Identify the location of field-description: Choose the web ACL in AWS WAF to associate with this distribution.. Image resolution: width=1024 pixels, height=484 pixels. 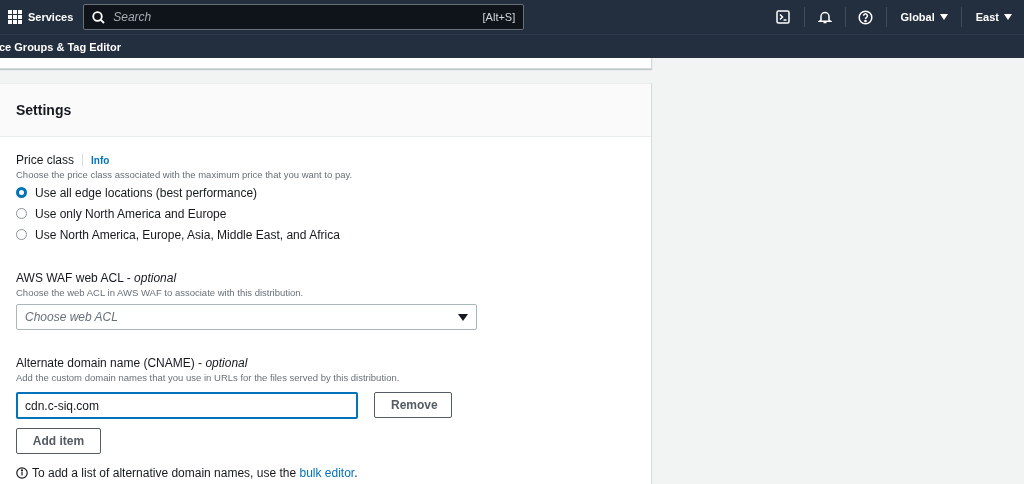
(160, 292).